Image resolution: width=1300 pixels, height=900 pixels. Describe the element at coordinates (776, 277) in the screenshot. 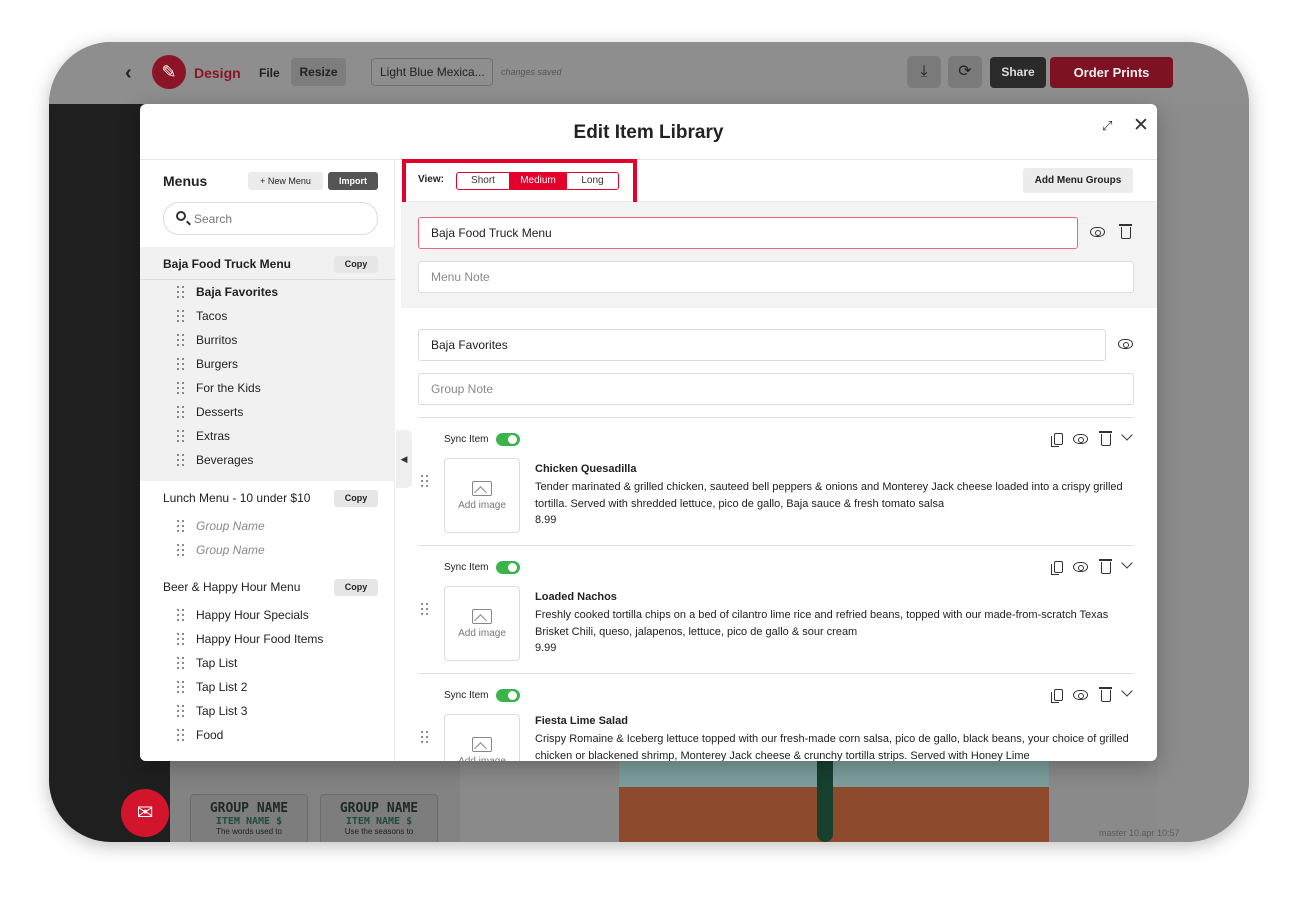

I see `menu-note-field: Menu Note` at that location.